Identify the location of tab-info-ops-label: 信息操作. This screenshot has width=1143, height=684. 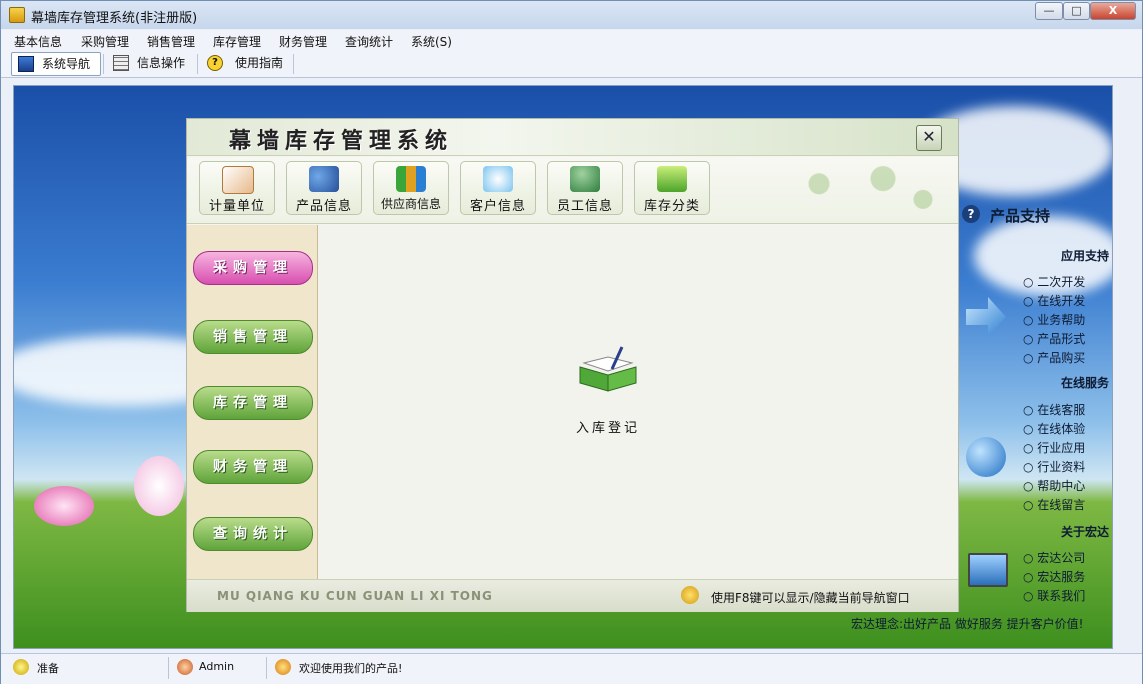
(161, 63).